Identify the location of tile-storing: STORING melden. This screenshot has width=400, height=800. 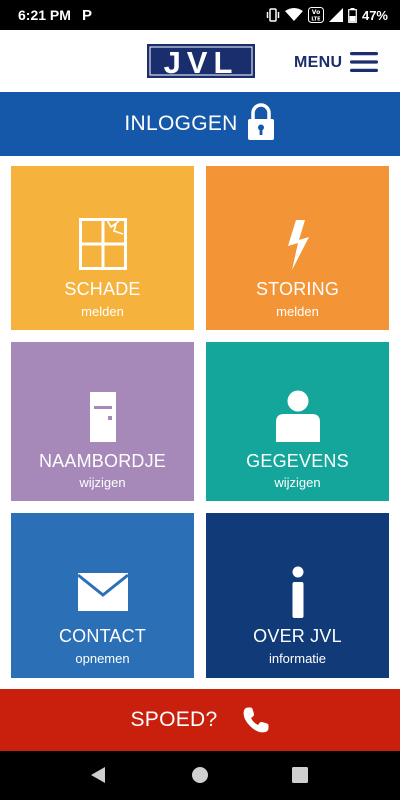
(297, 248).